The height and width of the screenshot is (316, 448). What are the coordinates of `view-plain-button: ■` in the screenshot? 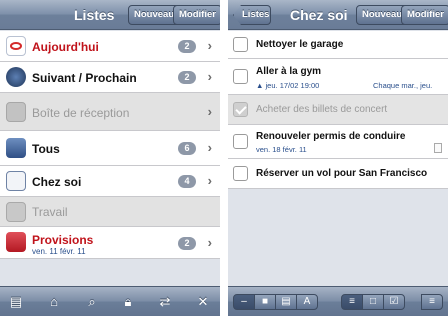 It's located at (265, 302).